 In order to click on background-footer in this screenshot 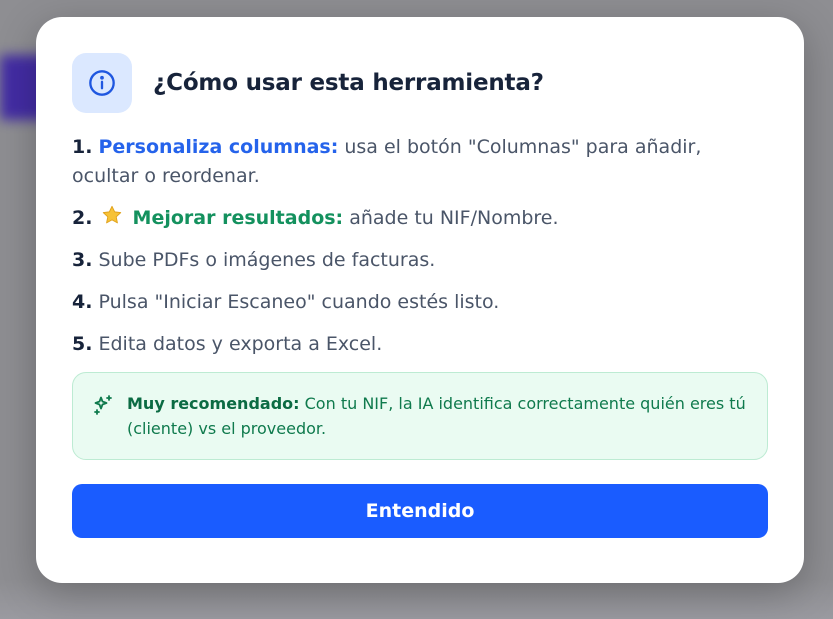, I will do `click(416, 599)`.